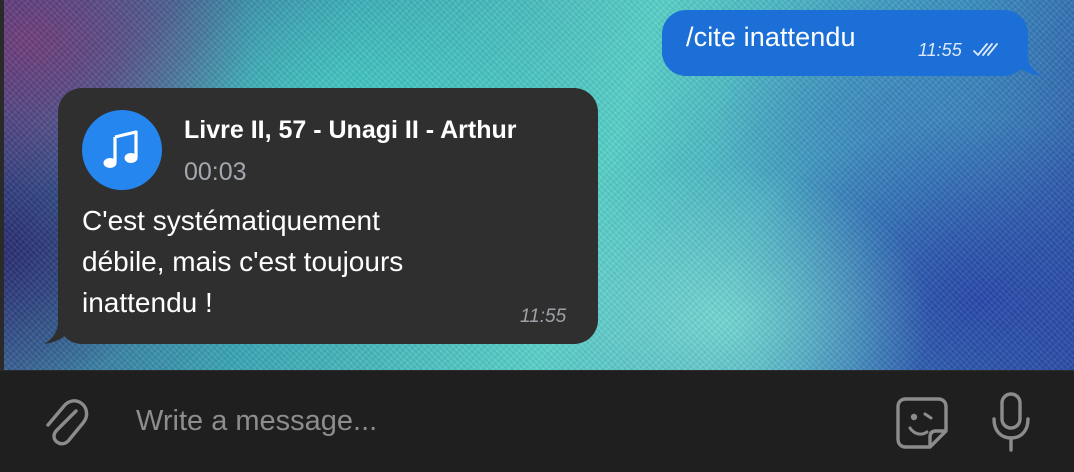  Describe the element at coordinates (215, 172) in the screenshot. I see `audio-duration: 00:03` at that location.